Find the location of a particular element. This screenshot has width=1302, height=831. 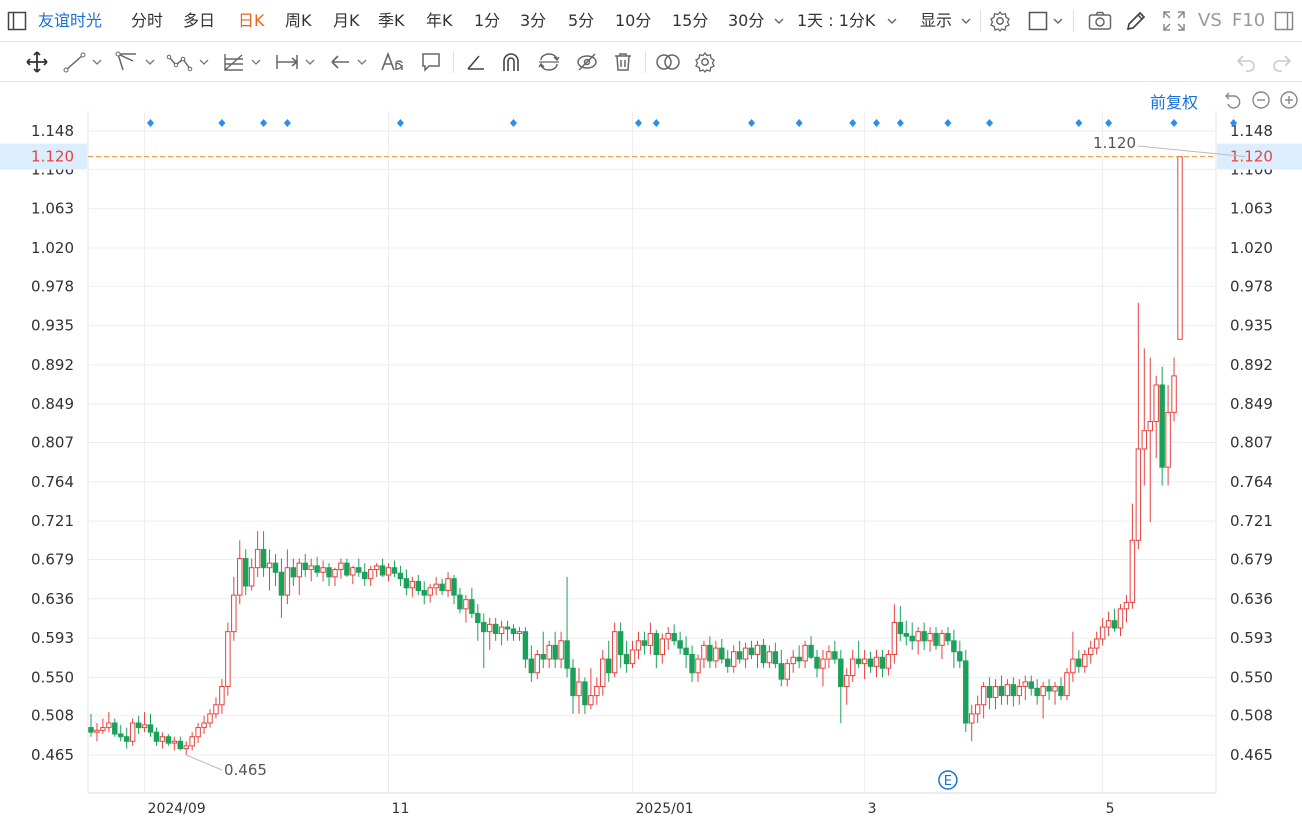

period-tab-12: 30分 is located at coordinates (746, 21).